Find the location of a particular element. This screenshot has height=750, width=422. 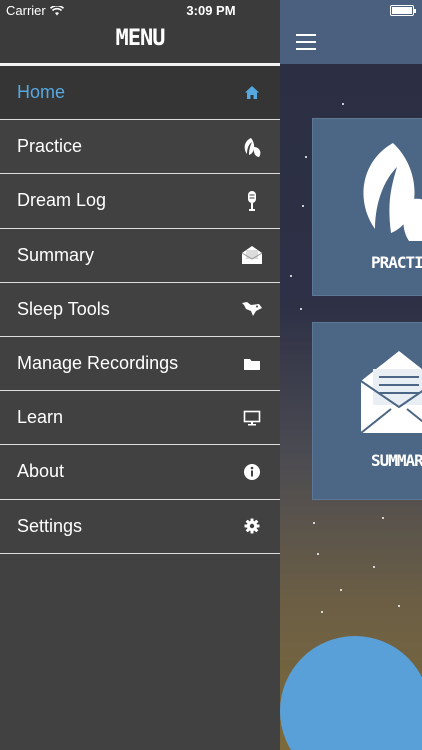

menu-item-label: Summary is located at coordinates (56, 254).